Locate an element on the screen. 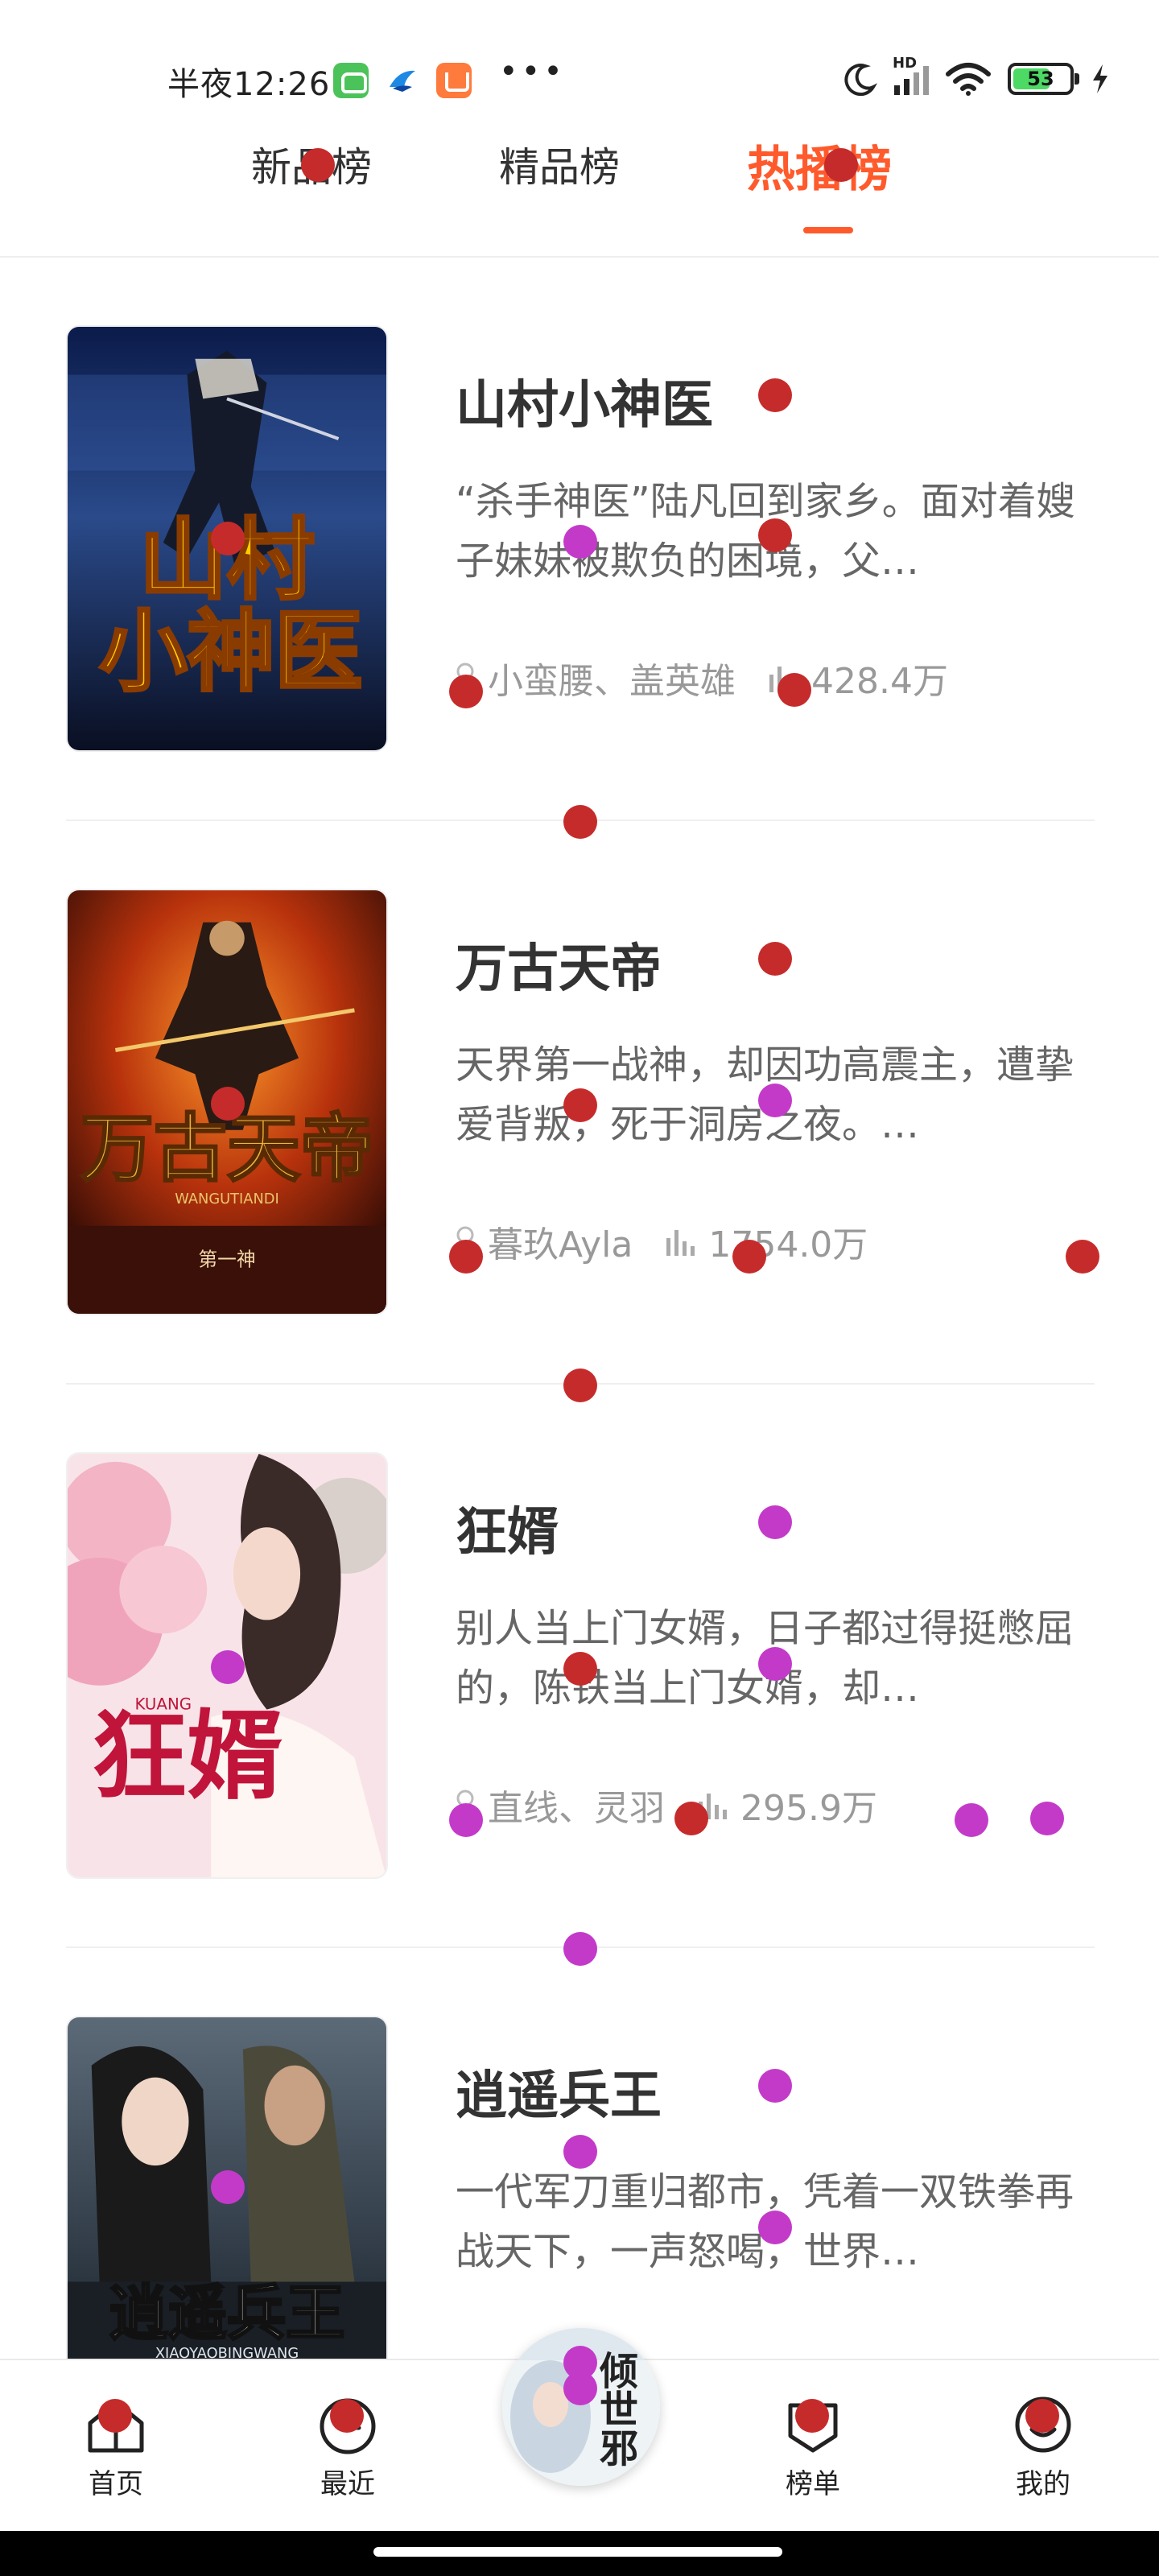 The width and height of the screenshot is (1159, 2576). tab-premium: 精品榜 is located at coordinates (559, 164).